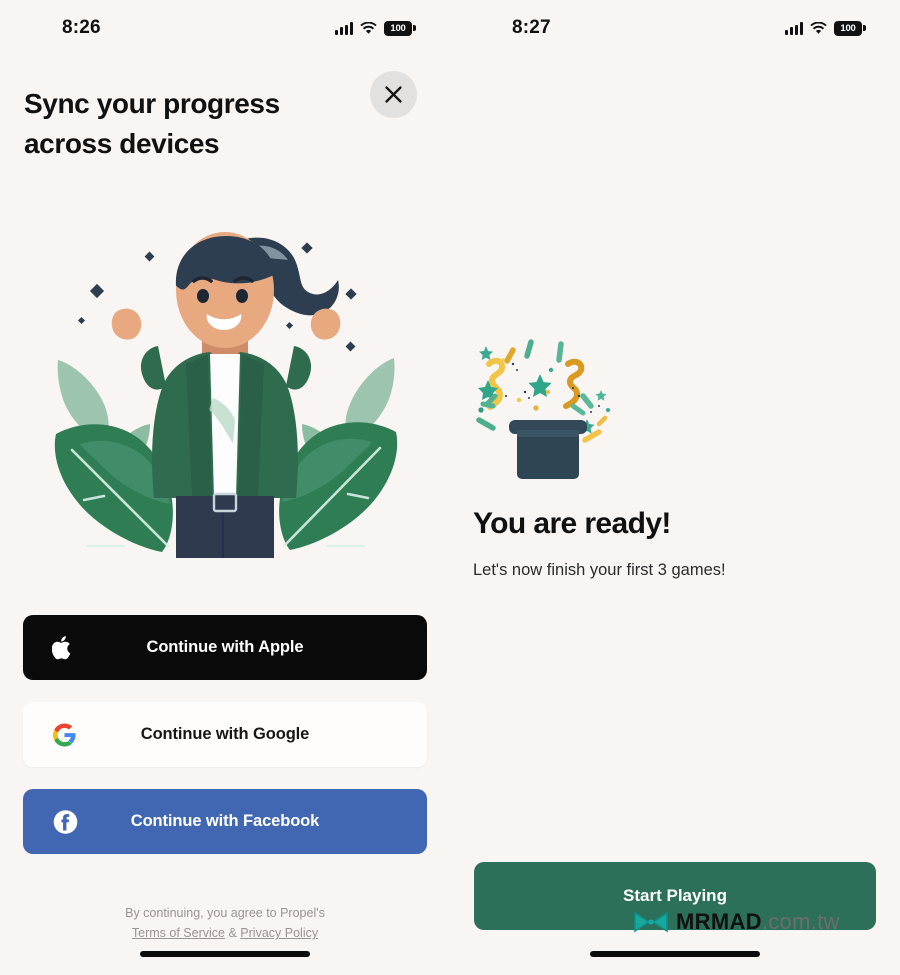  I want to click on close-icon, so click(393, 94).